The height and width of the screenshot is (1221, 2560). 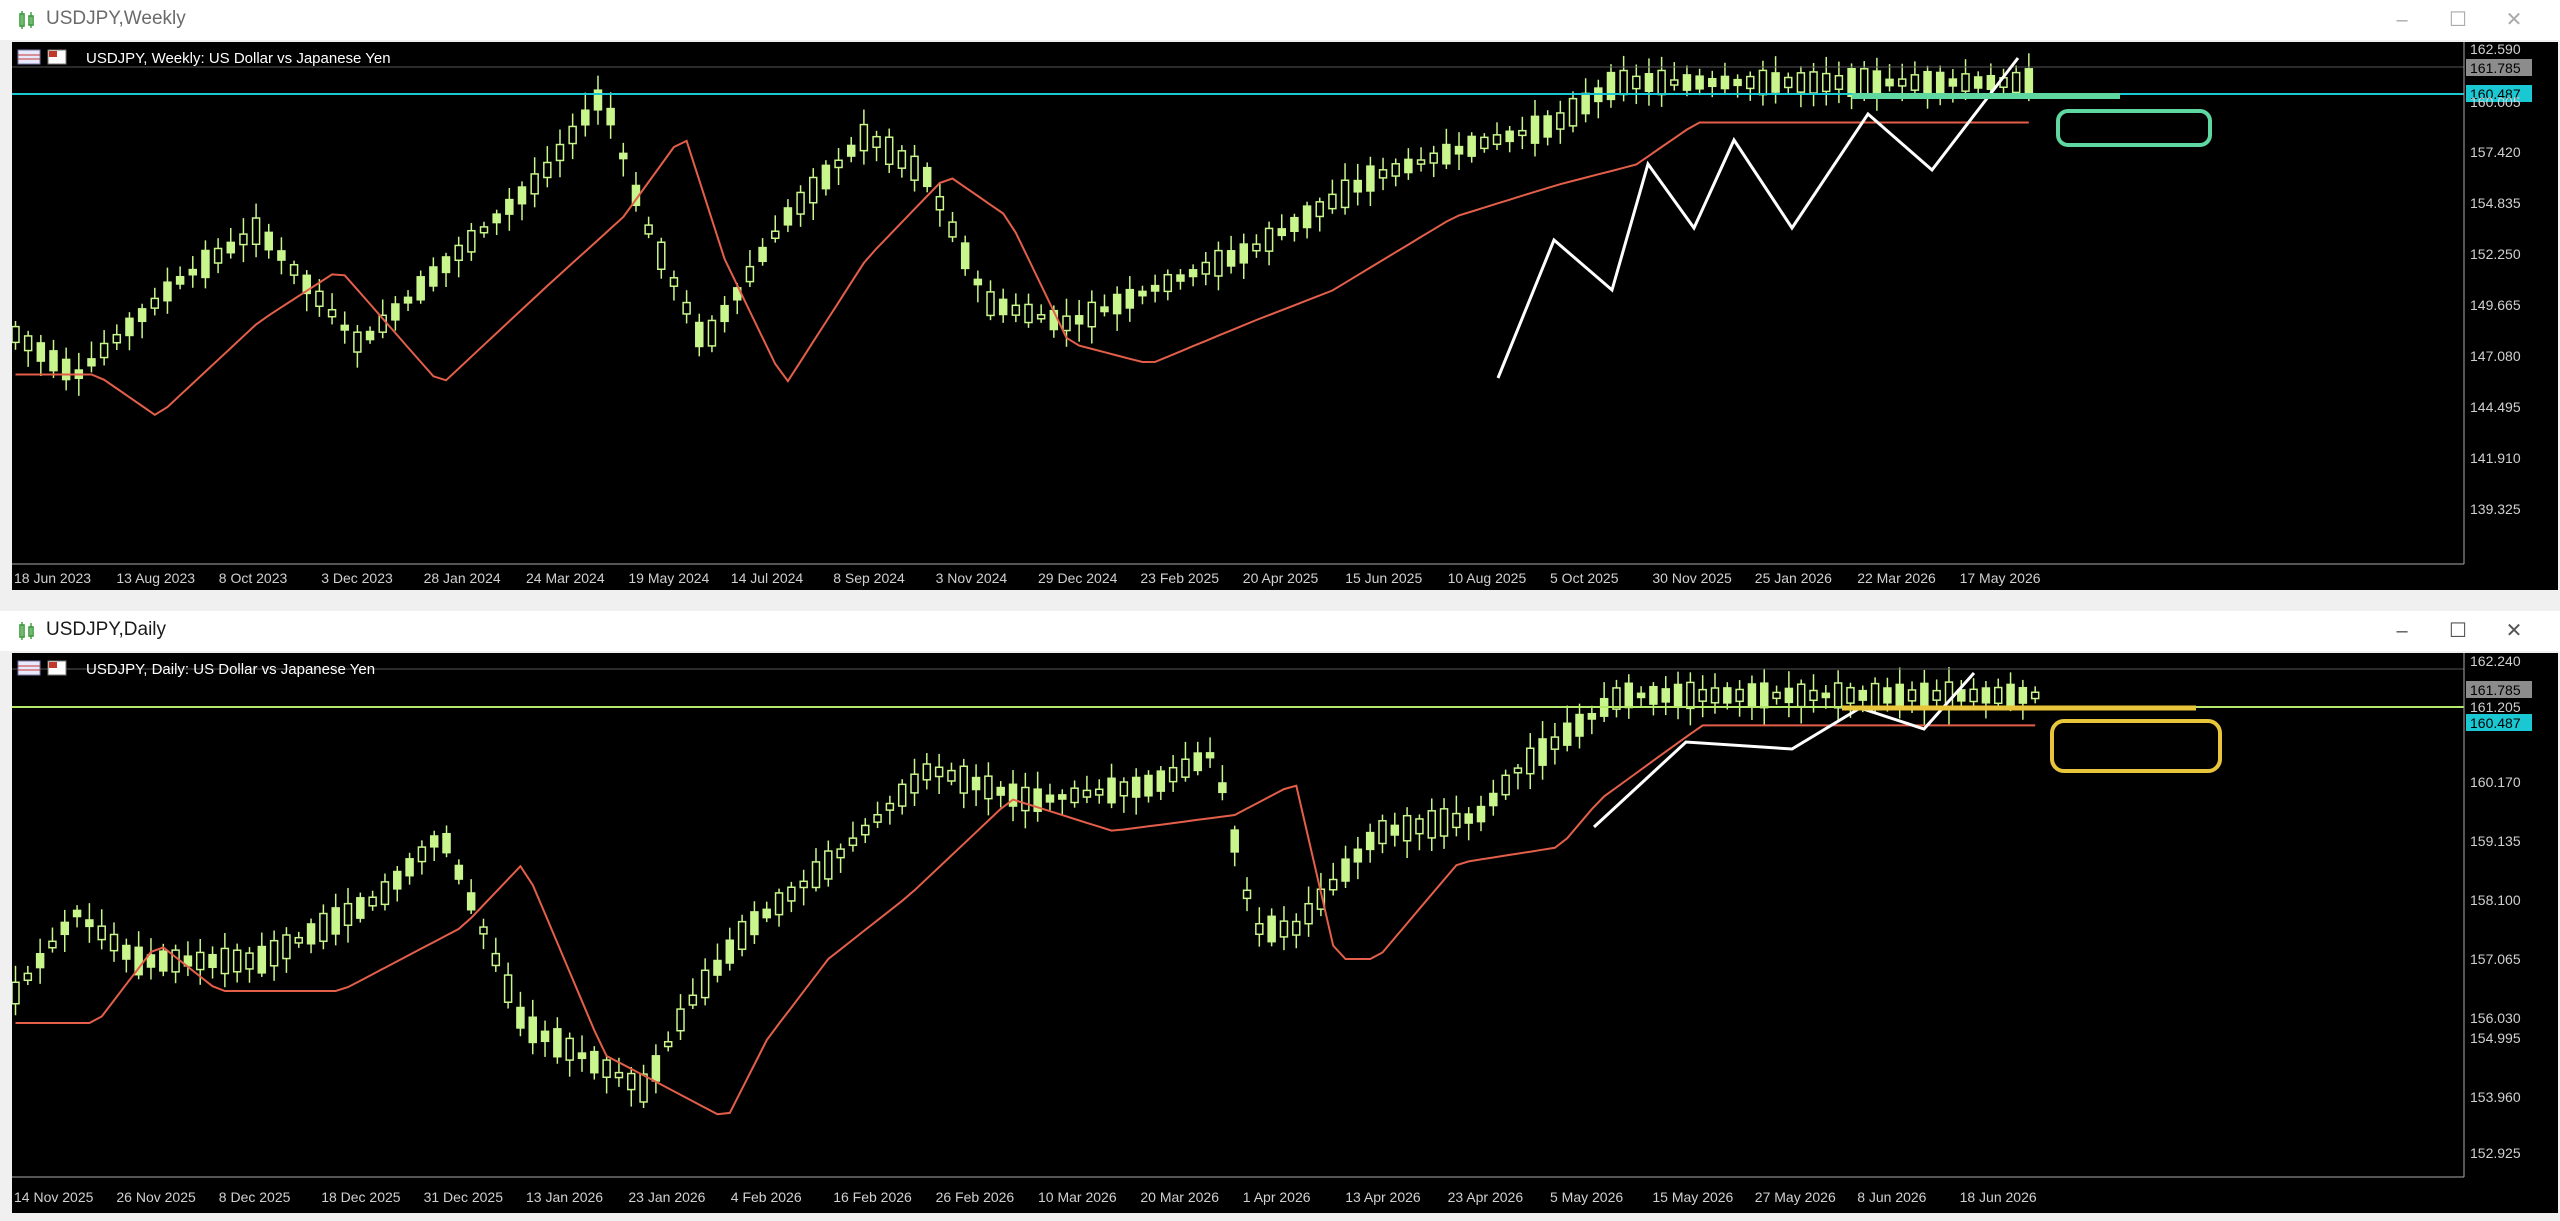 What do you see at coordinates (156, 1197) in the screenshot?
I see `date-tick-label: 26 Nov 2025` at bounding box center [156, 1197].